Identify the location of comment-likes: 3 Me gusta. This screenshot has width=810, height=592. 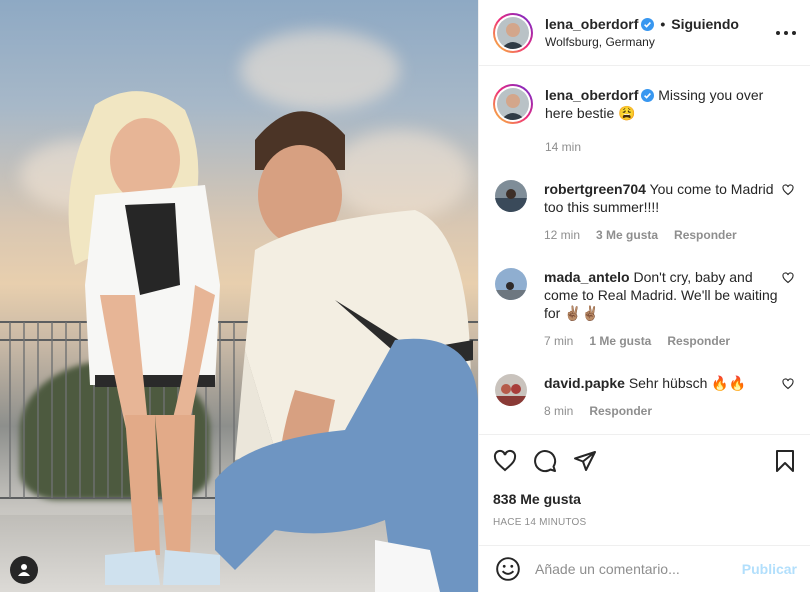
(627, 235).